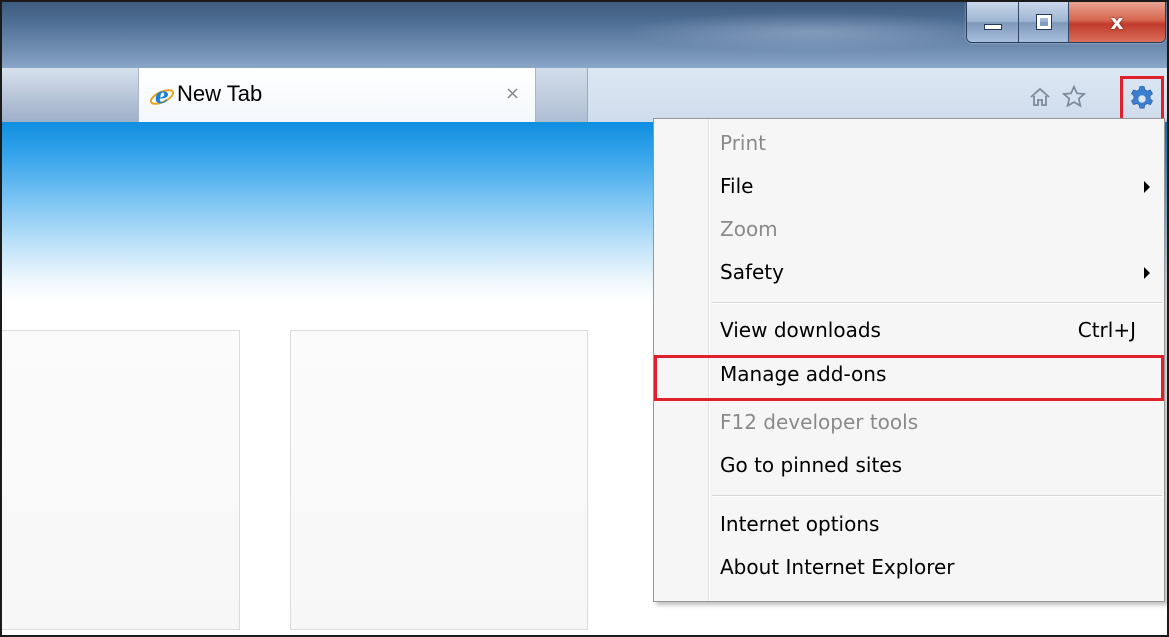 The width and height of the screenshot is (1169, 637). I want to click on menu-item-about-internet-explorer: About Internet Explorer, so click(909, 569).